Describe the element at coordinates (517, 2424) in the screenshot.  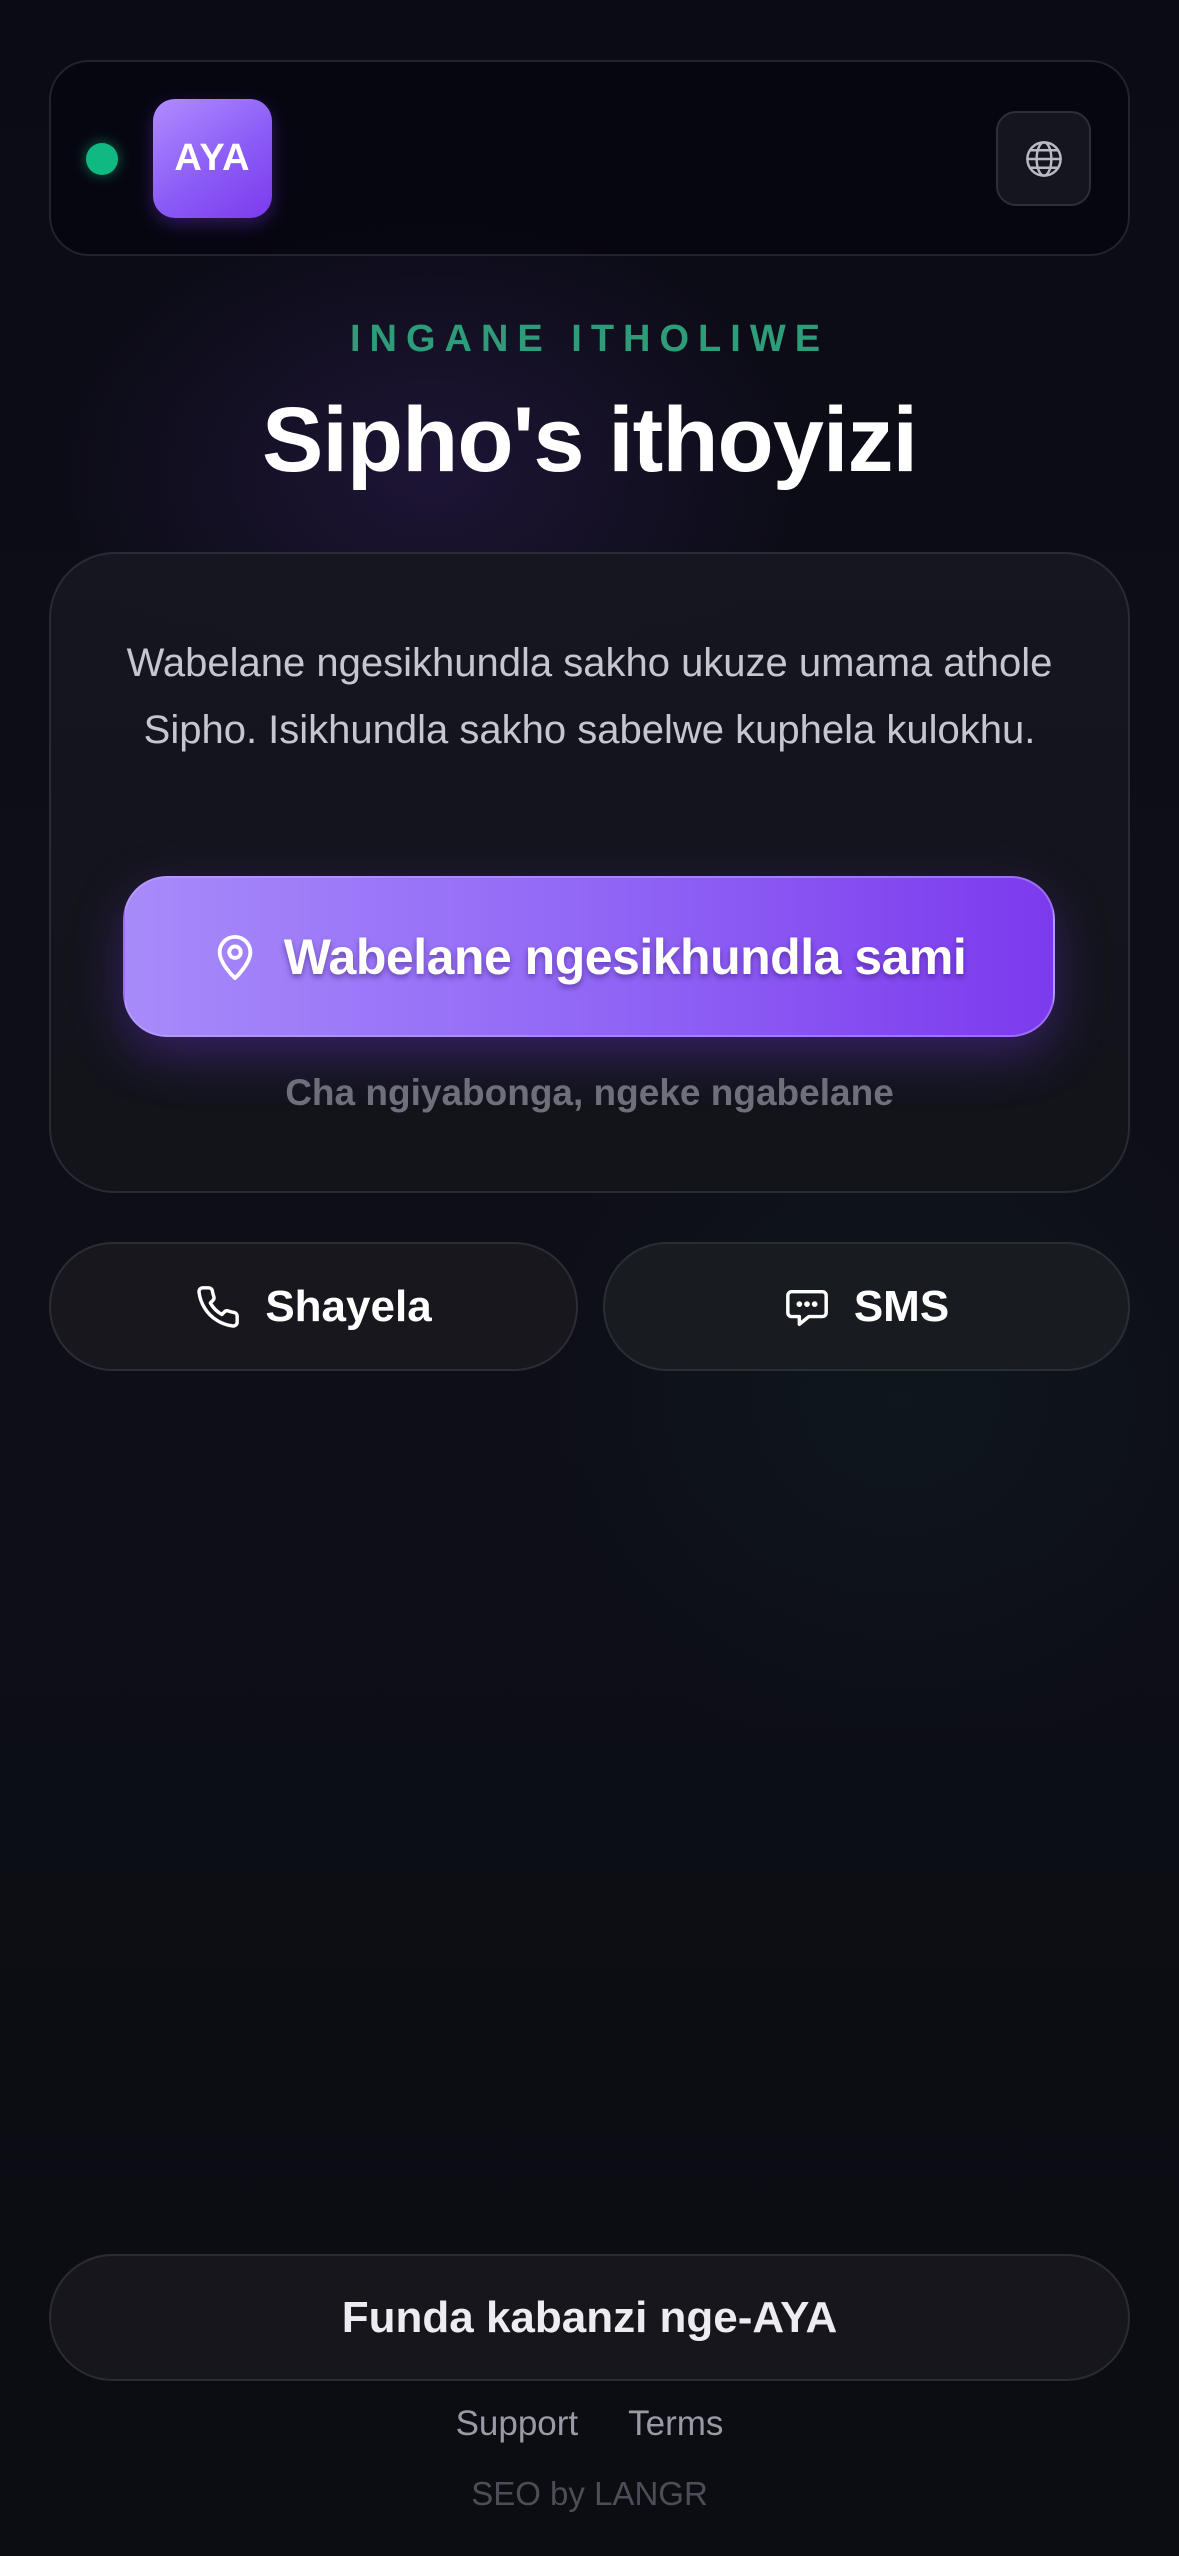
I see `support-link: Support` at that location.